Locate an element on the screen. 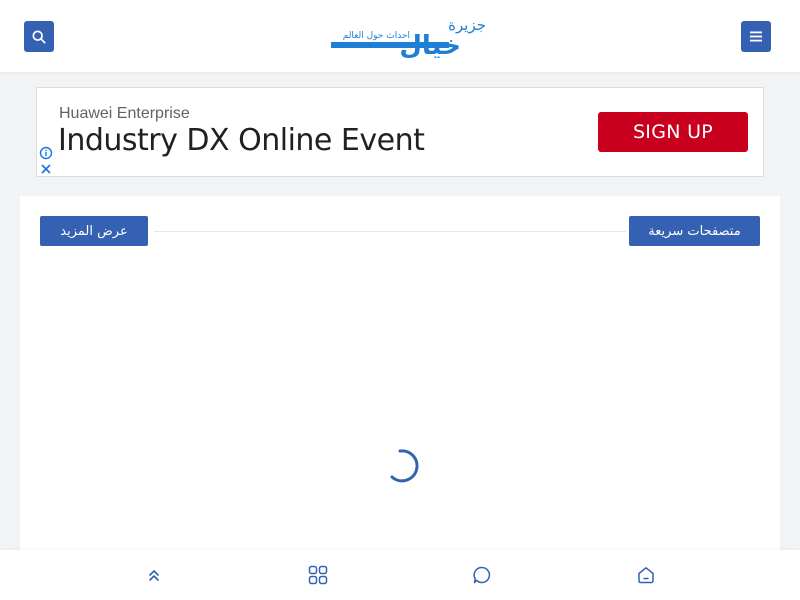 This screenshot has height=600, width=800. site-header: جزيرة خيال احداث حول العالم is located at coordinates (400, 36).